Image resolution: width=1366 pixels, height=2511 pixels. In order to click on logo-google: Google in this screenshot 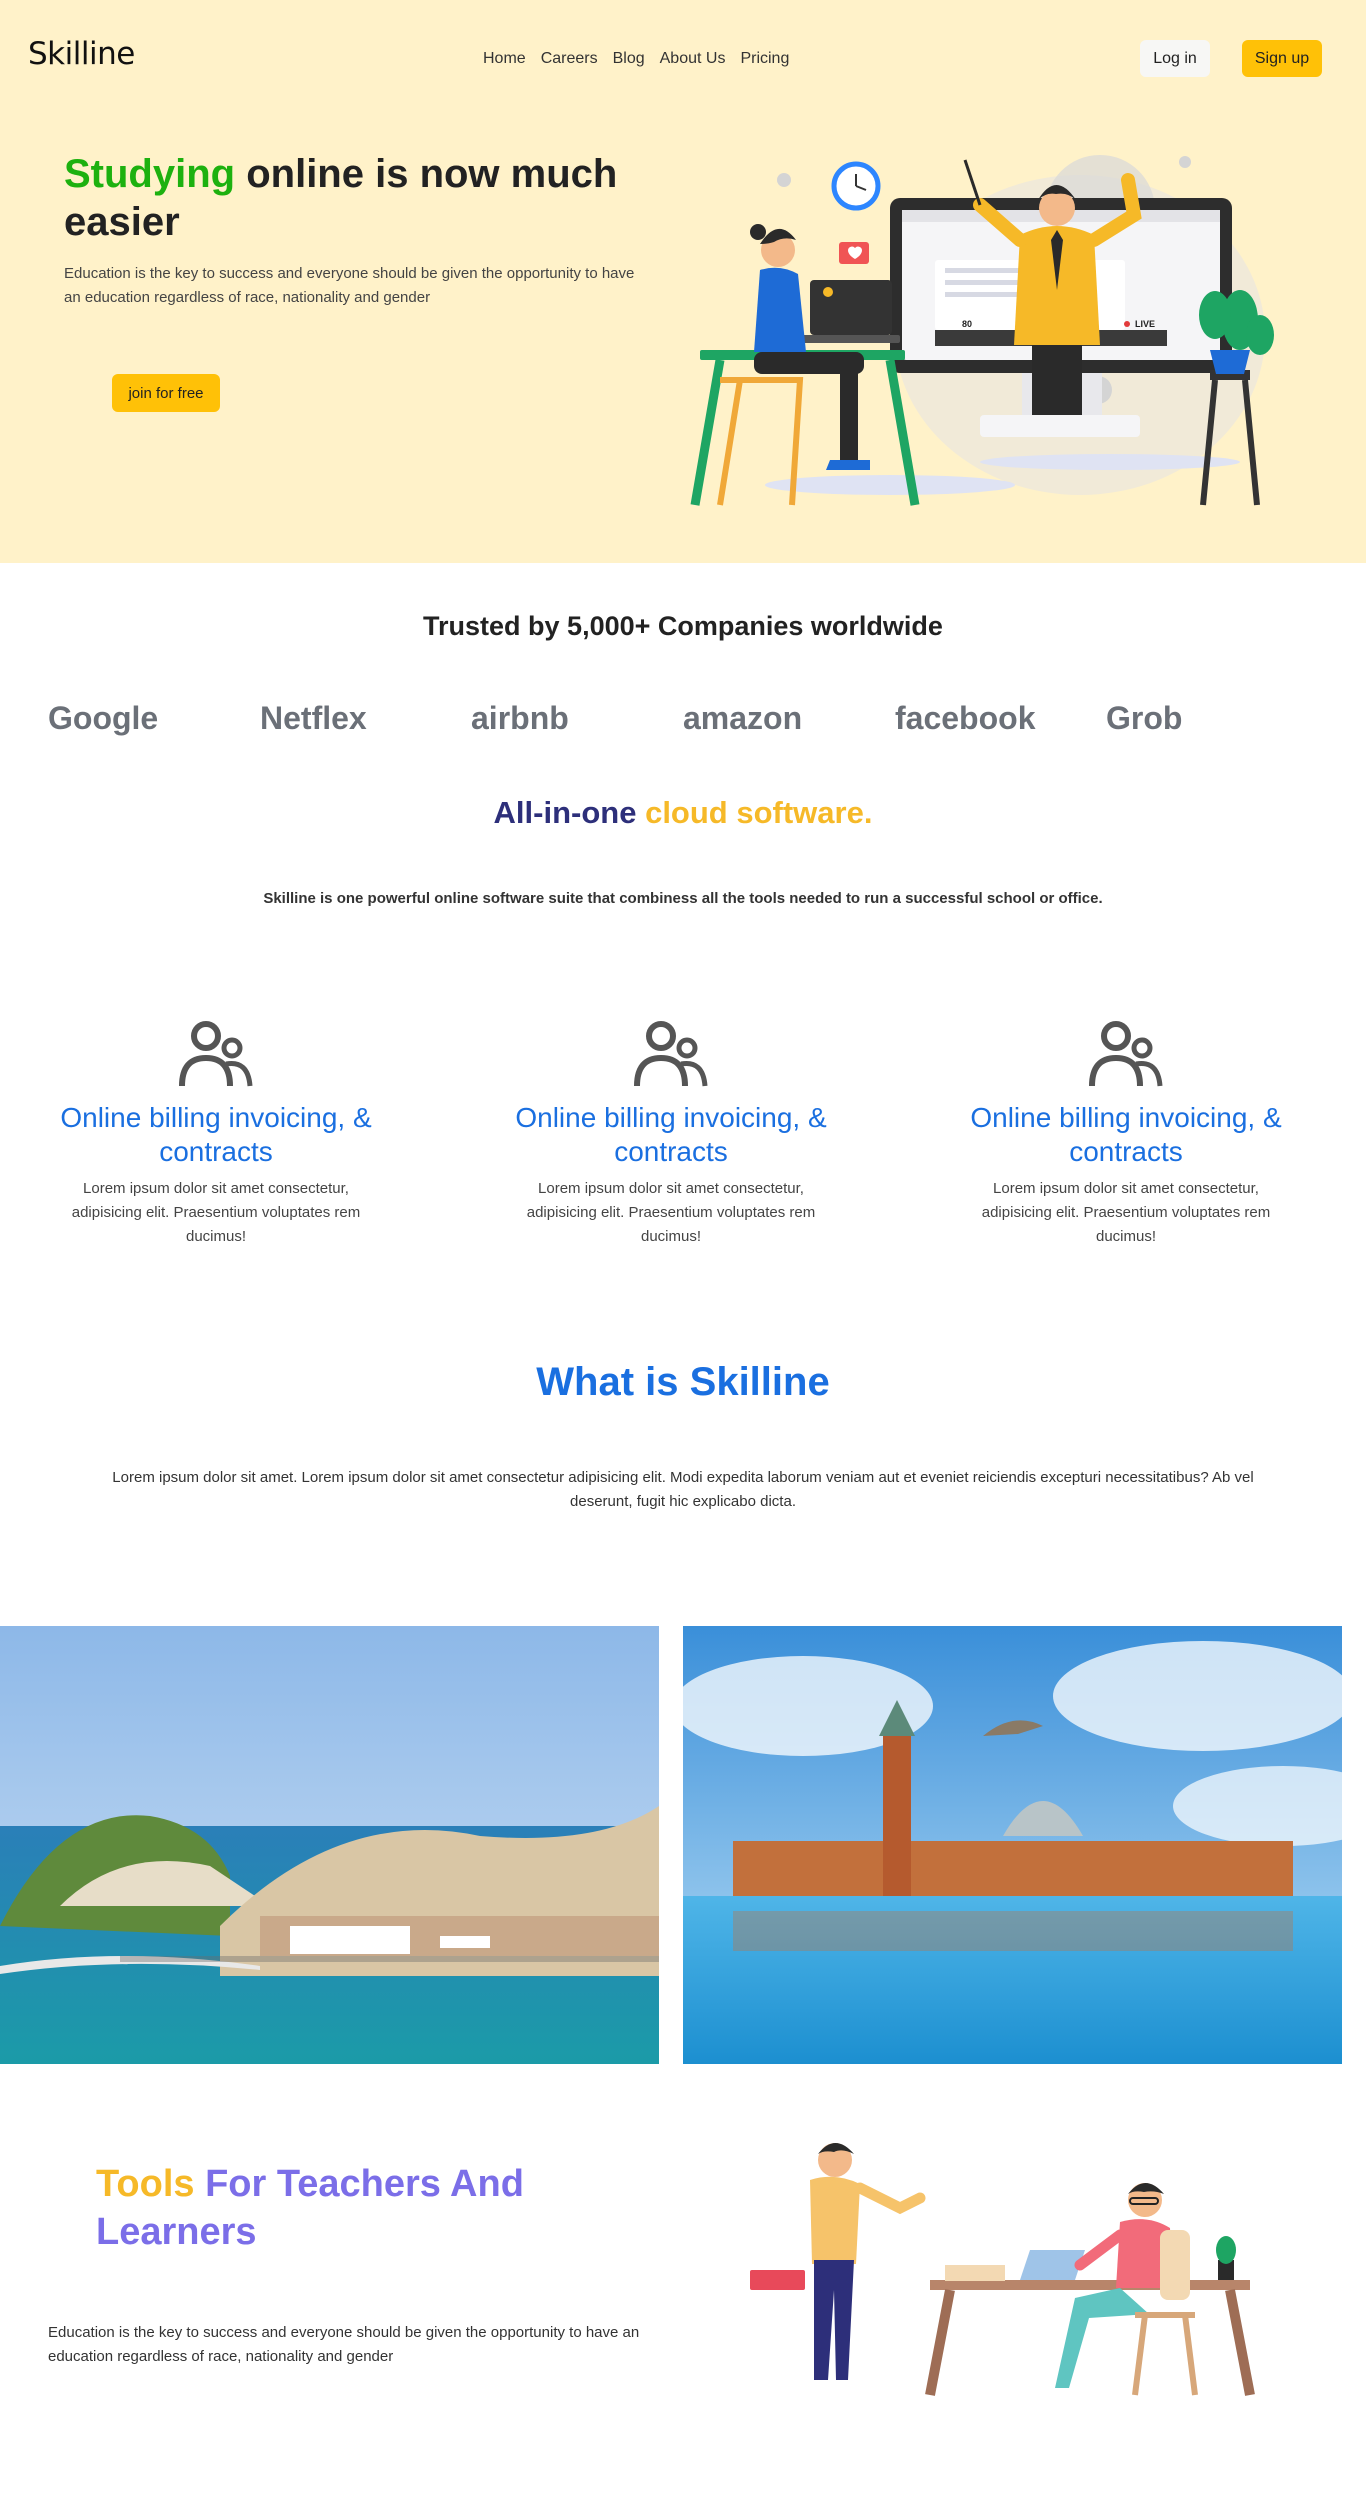, I will do `click(103, 718)`.